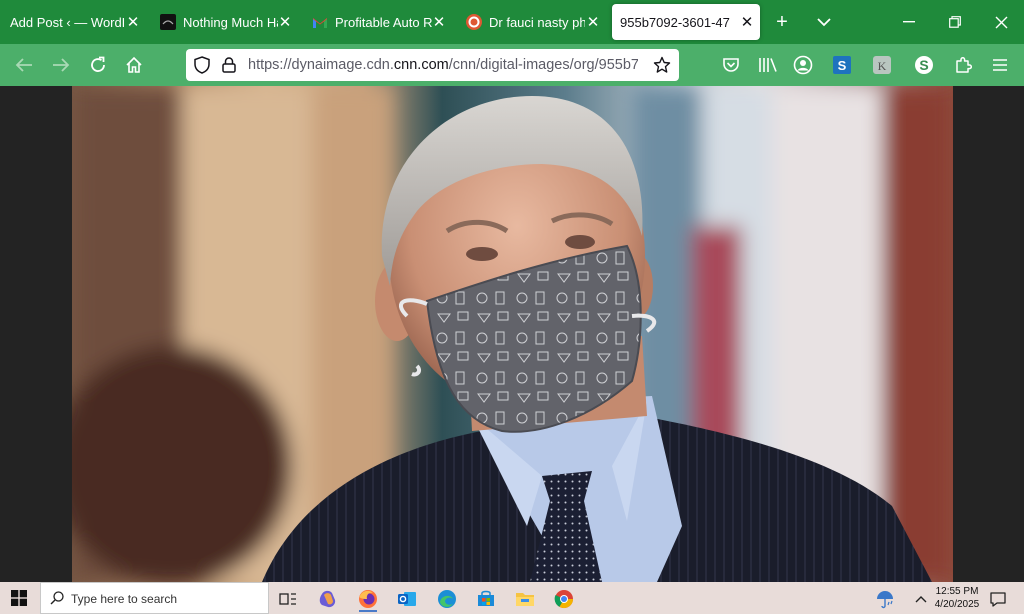  Describe the element at coordinates (24, 65) in the screenshot. I see `back-arrow-icon` at that location.